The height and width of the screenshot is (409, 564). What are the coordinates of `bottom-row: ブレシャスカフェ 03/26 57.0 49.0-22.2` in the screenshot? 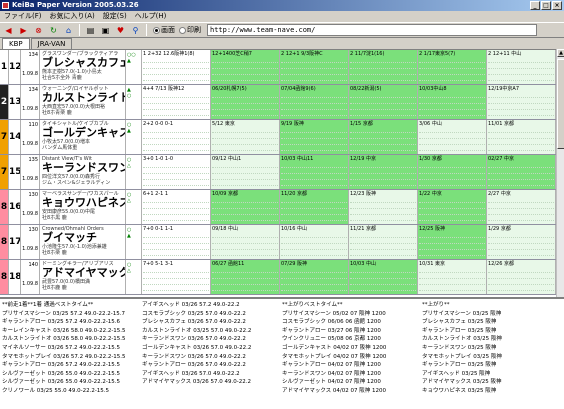 It's located at (194, 322).